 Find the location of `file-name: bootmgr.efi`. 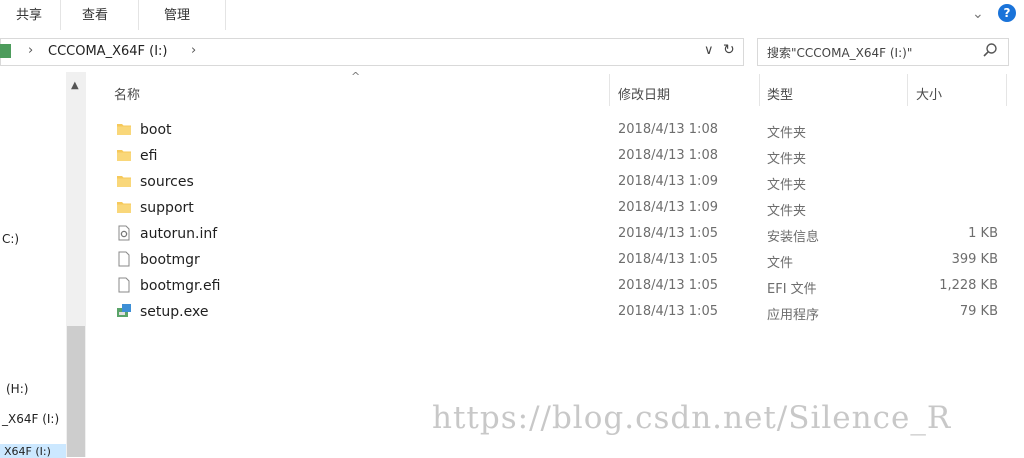

file-name: bootmgr.efi is located at coordinates (180, 286).